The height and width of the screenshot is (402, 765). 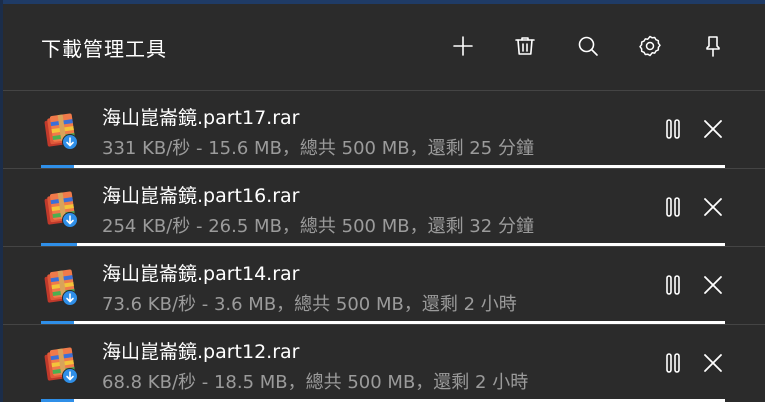 I want to click on file-name: 海山崑崙鏡.part17.rar, so click(x=201, y=118).